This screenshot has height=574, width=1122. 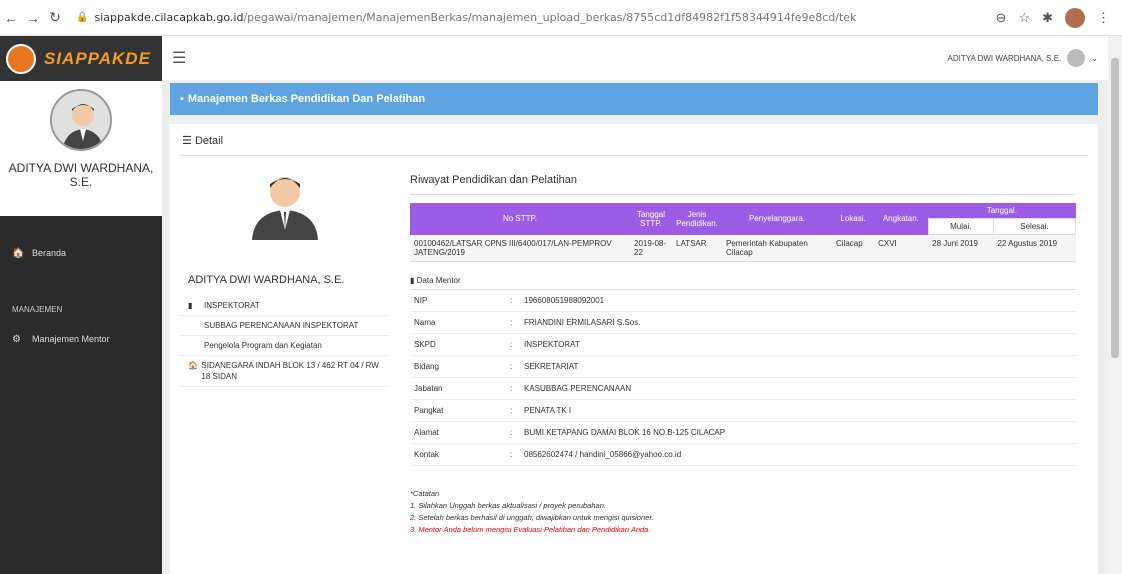 I want to click on mentor-key: Nama, so click(x=425, y=322).